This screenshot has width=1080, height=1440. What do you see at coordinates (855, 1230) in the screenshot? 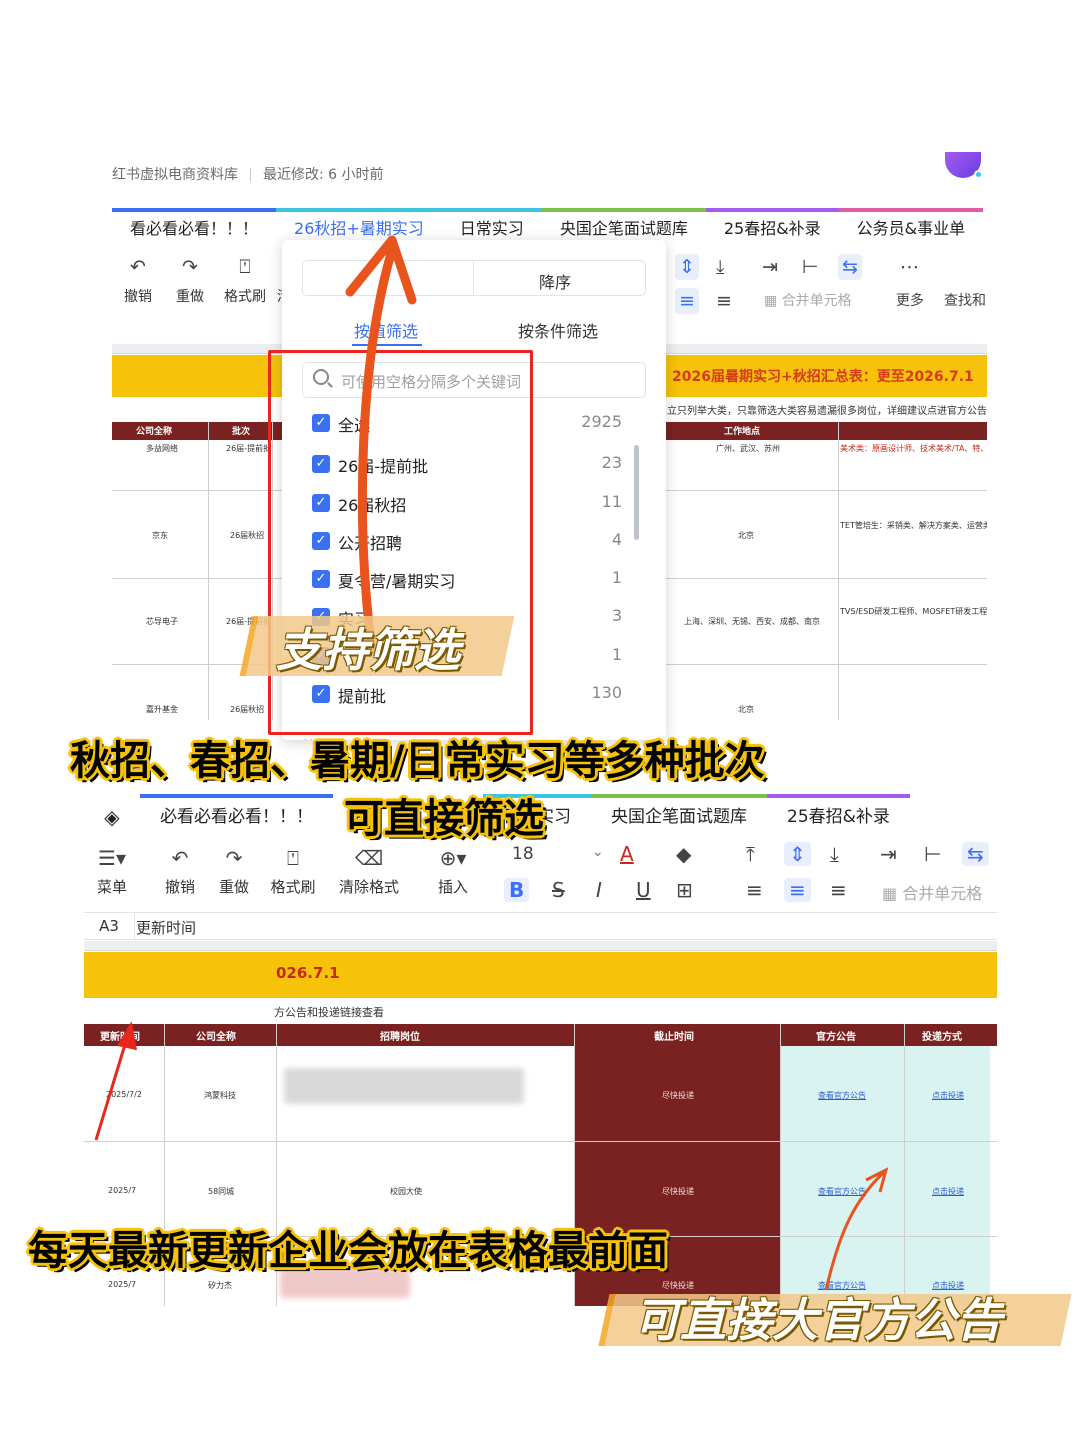
I see `arrow-to-notice-column` at bounding box center [855, 1230].